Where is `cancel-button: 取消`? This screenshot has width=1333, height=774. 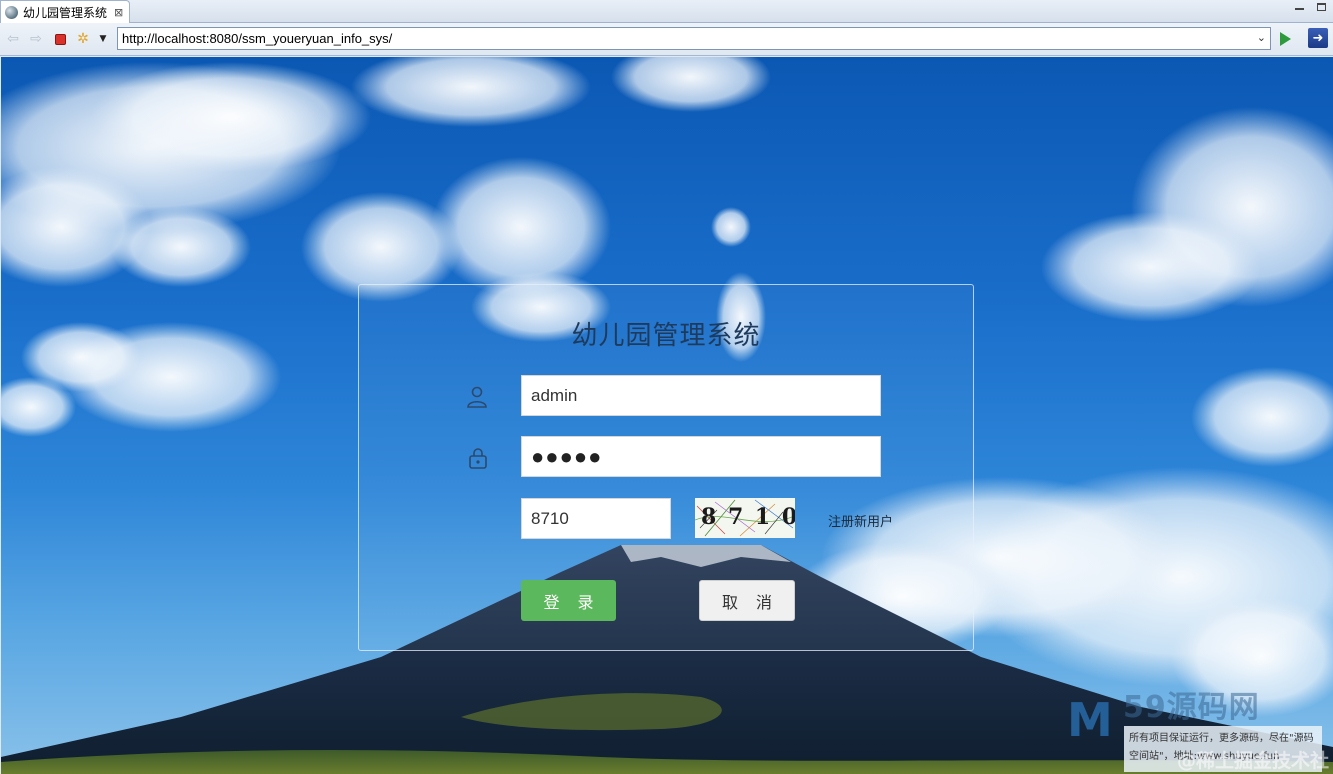 cancel-button: 取消 is located at coordinates (747, 600).